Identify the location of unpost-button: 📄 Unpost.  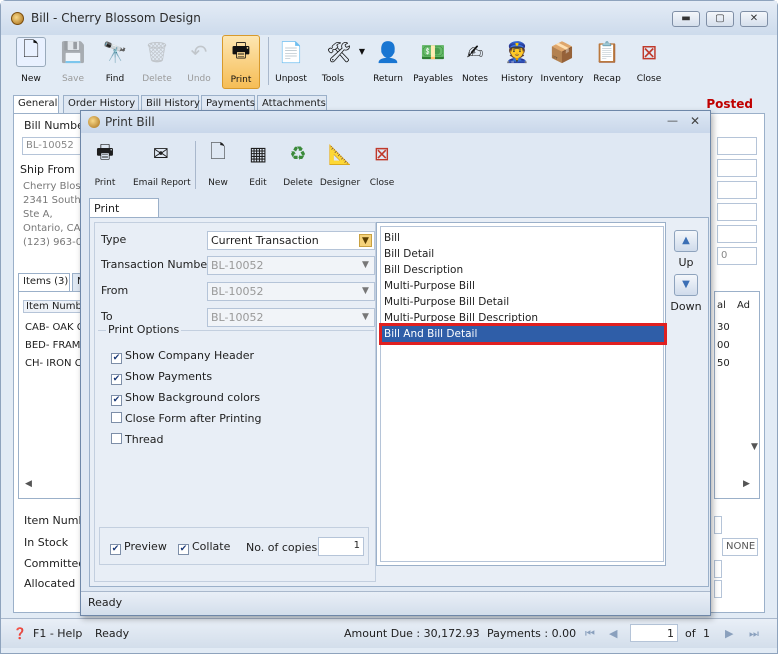
(291, 62).